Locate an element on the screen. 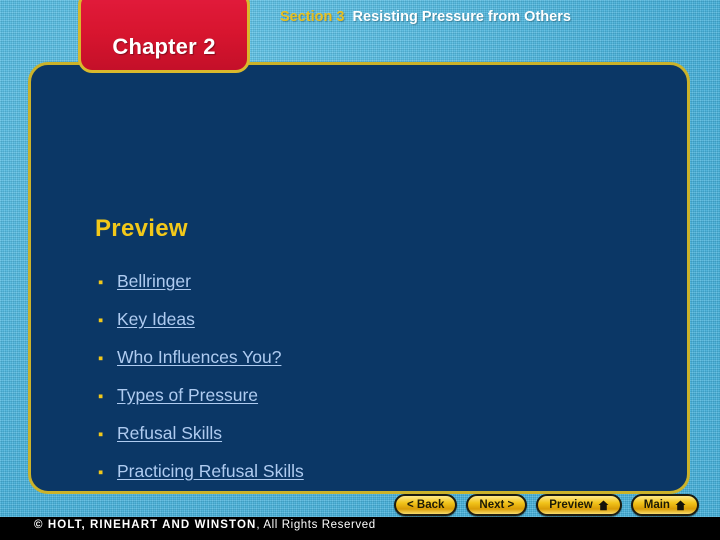 The height and width of the screenshot is (540, 720). copyright-rights: , All Rights Reserved is located at coordinates (316, 525).